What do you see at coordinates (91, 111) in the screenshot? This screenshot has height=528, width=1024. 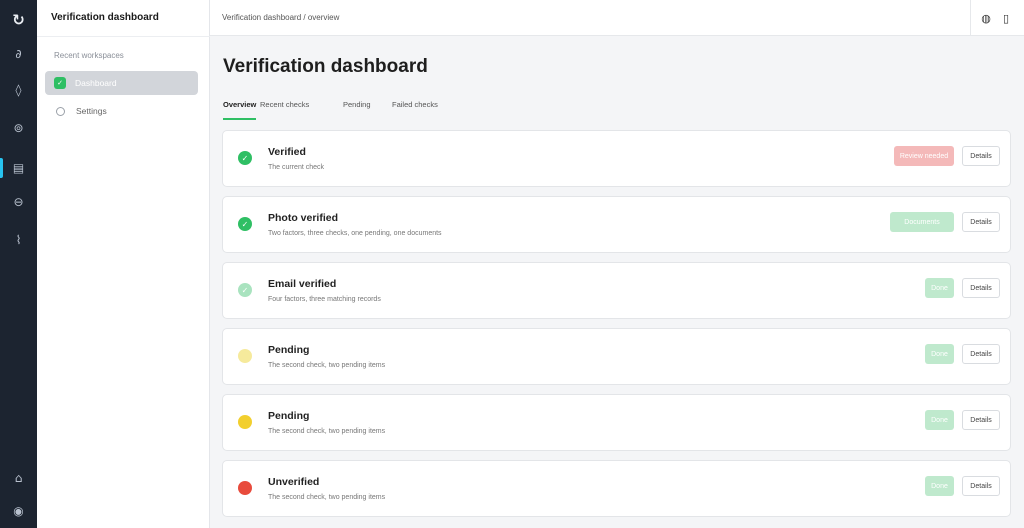 I see `sidebar-item-label: Settings` at bounding box center [91, 111].